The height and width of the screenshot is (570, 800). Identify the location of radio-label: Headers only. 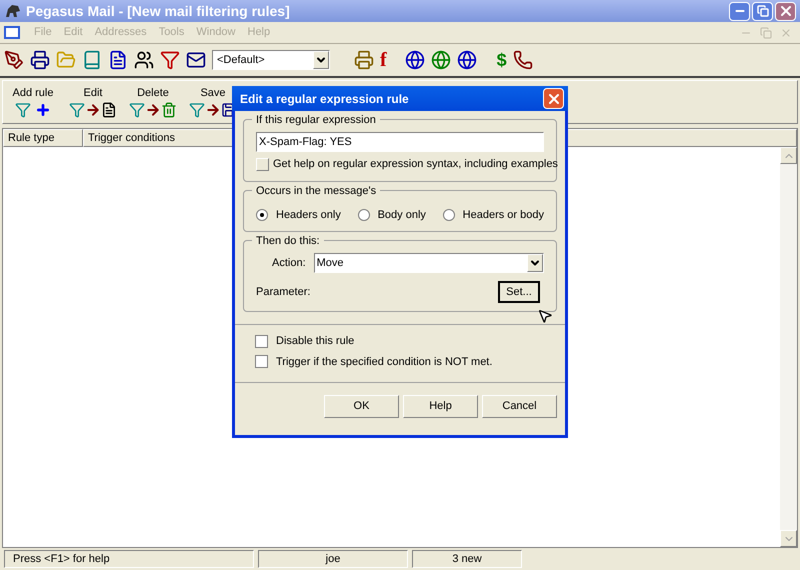
(308, 215).